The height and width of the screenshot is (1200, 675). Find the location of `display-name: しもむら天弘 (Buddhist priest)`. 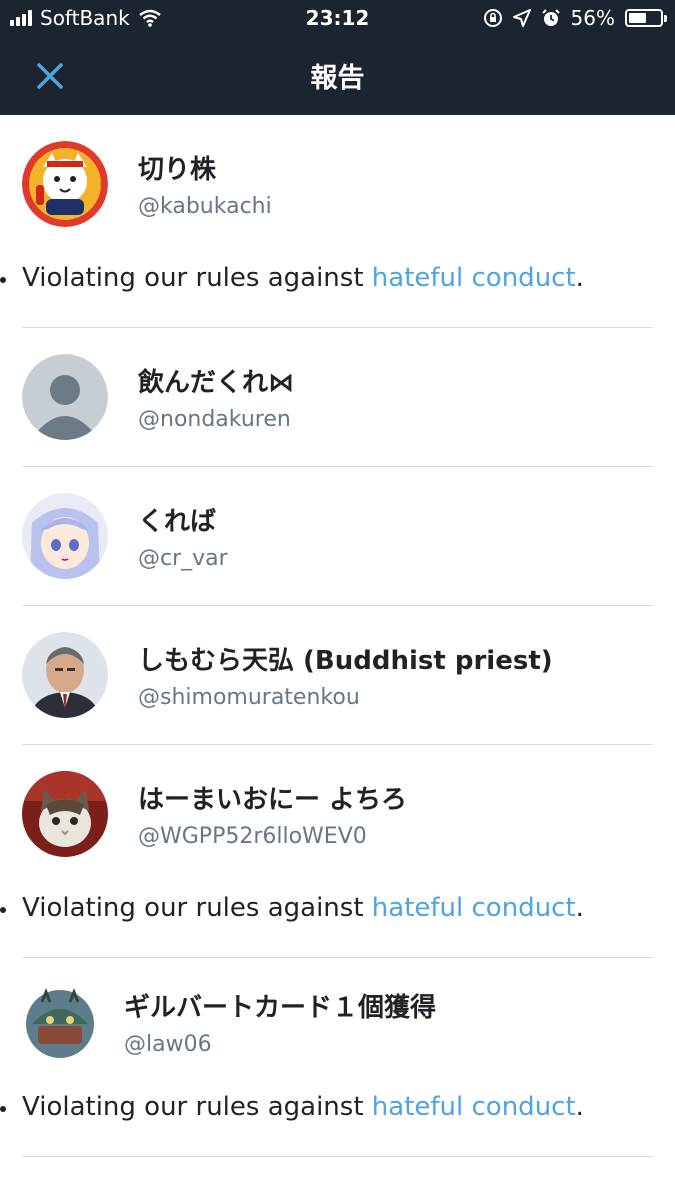

display-name: しもむら天弘 (Buddhist priest) is located at coordinates (345, 661).